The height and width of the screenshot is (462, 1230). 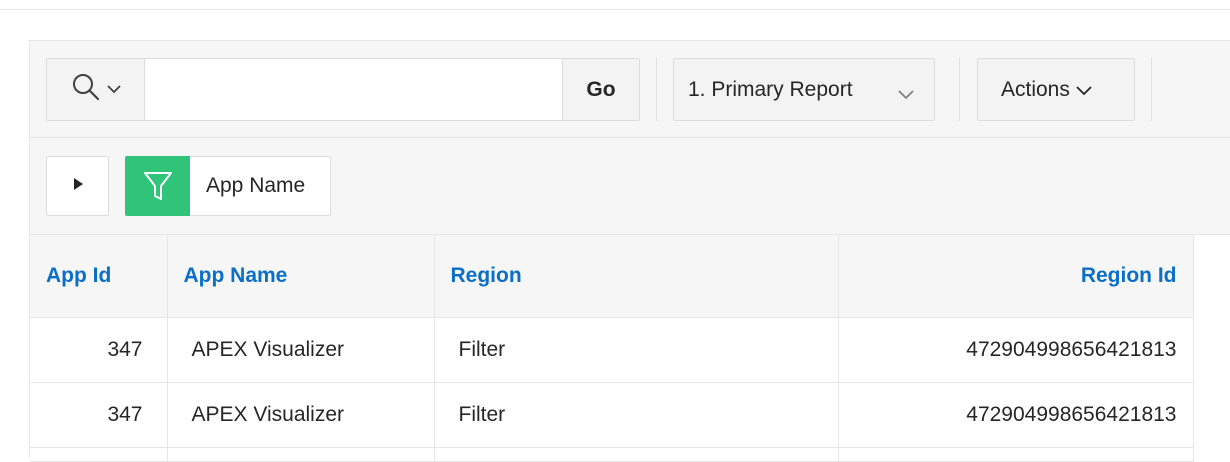 I want to click on report-select: 1. Primary Report, so click(x=804, y=89).